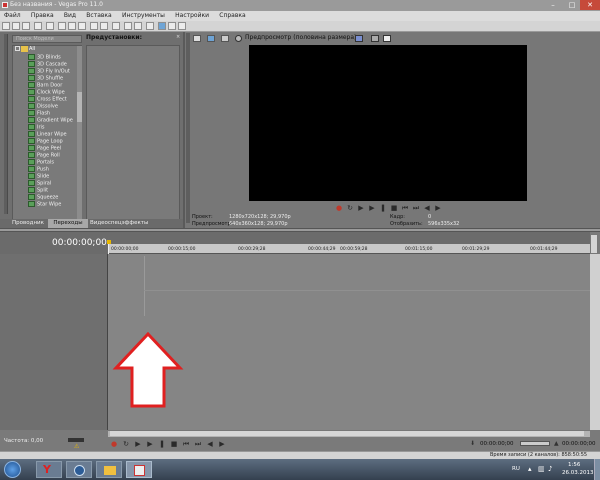 This screenshot has width=600, height=480. Describe the element at coordinates (150, 444) in the screenshot. I see `play-icon: ▶` at that location.